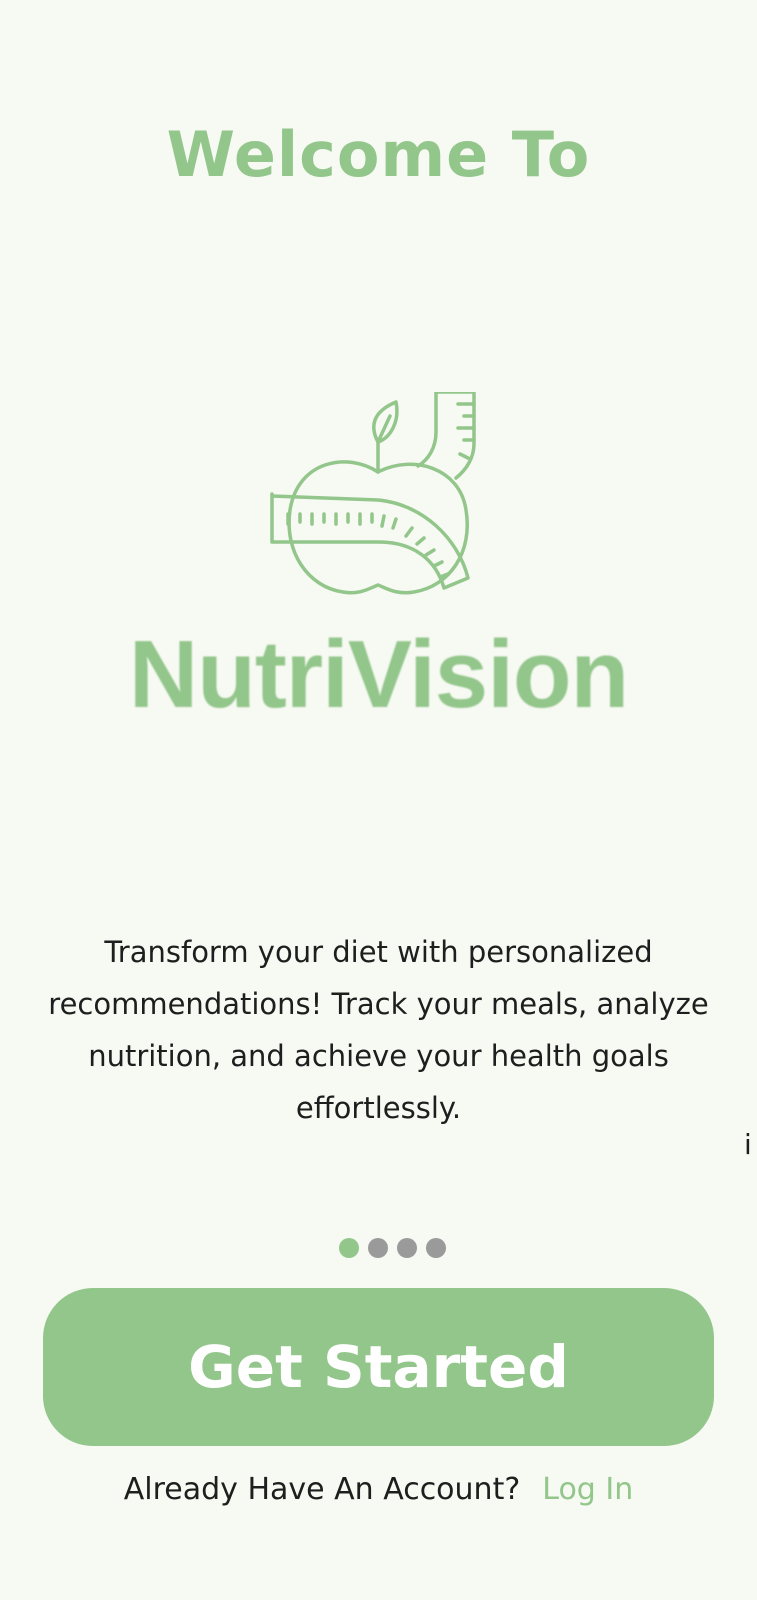 This screenshot has height=1600, width=757. I want to click on login-prompt-text: Already Have An Account?, so click(322, 1489).